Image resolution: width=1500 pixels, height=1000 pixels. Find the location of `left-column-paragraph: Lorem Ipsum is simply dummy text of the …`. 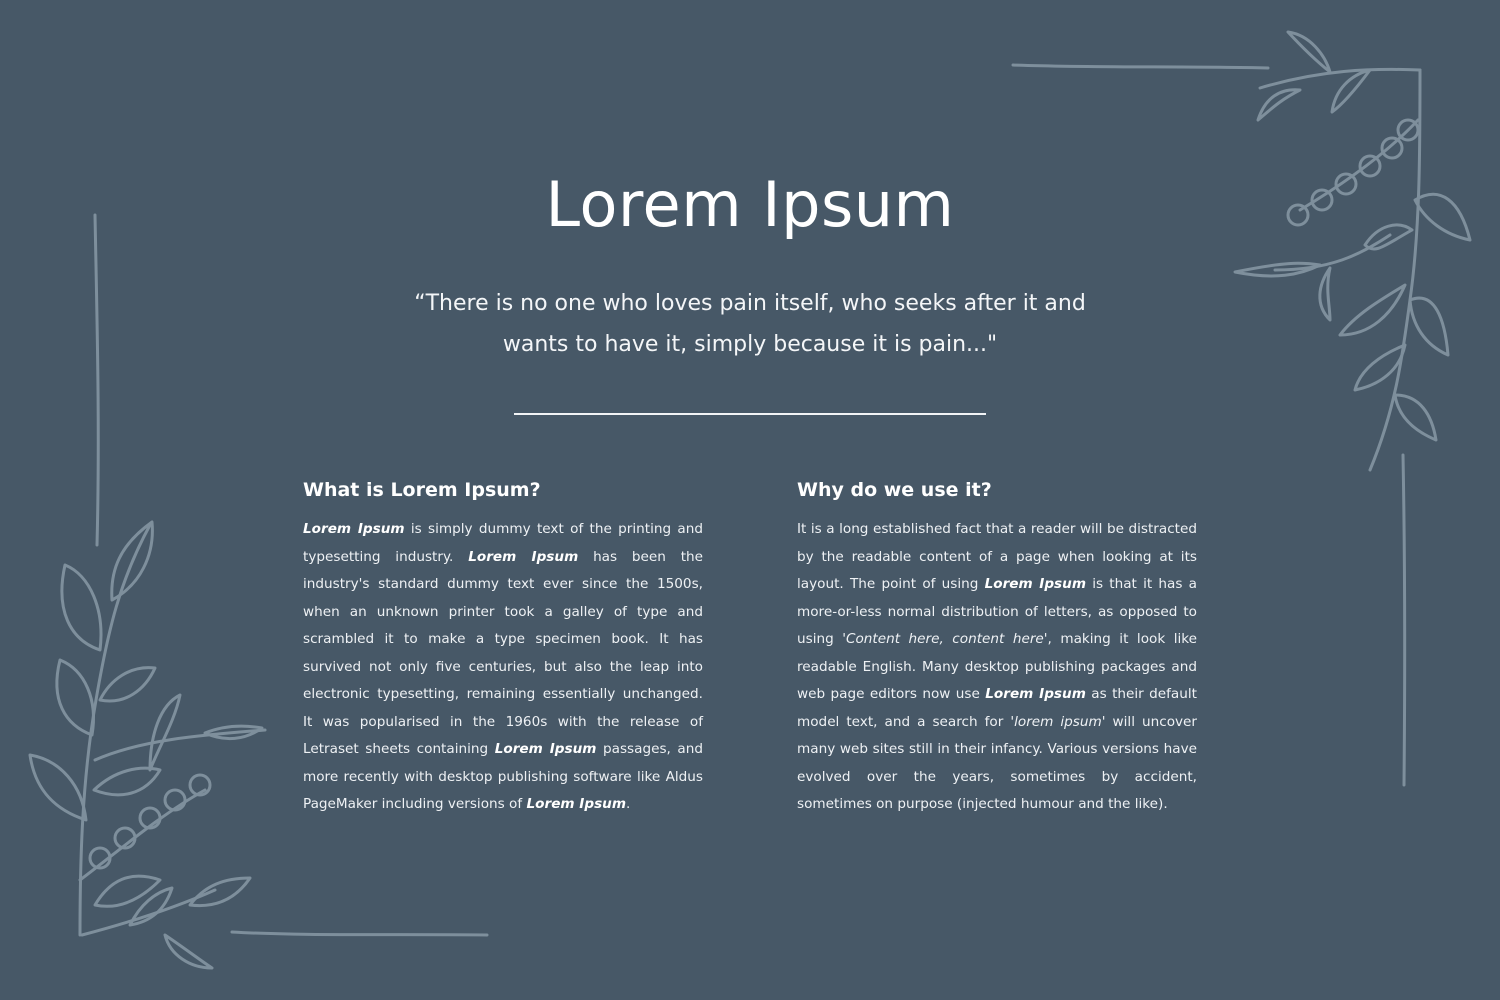

left-column-paragraph: Lorem Ipsum is simply dummy text of the … is located at coordinates (503, 667).